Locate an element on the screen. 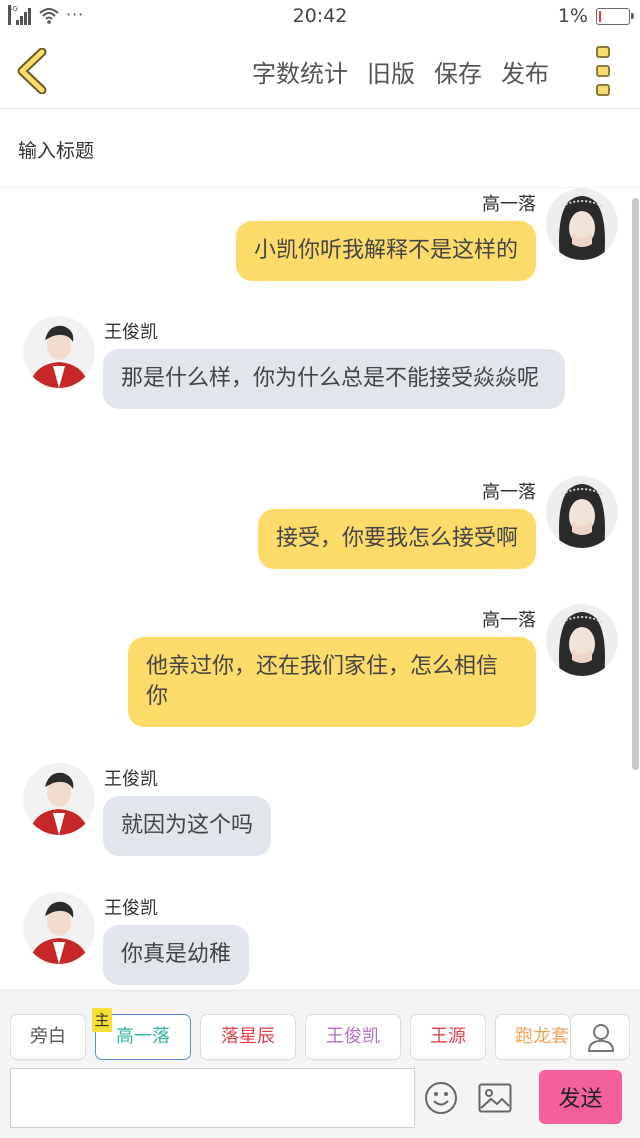 The height and width of the screenshot is (1138, 640). chat-scrollbar is located at coordinates (635, 484).